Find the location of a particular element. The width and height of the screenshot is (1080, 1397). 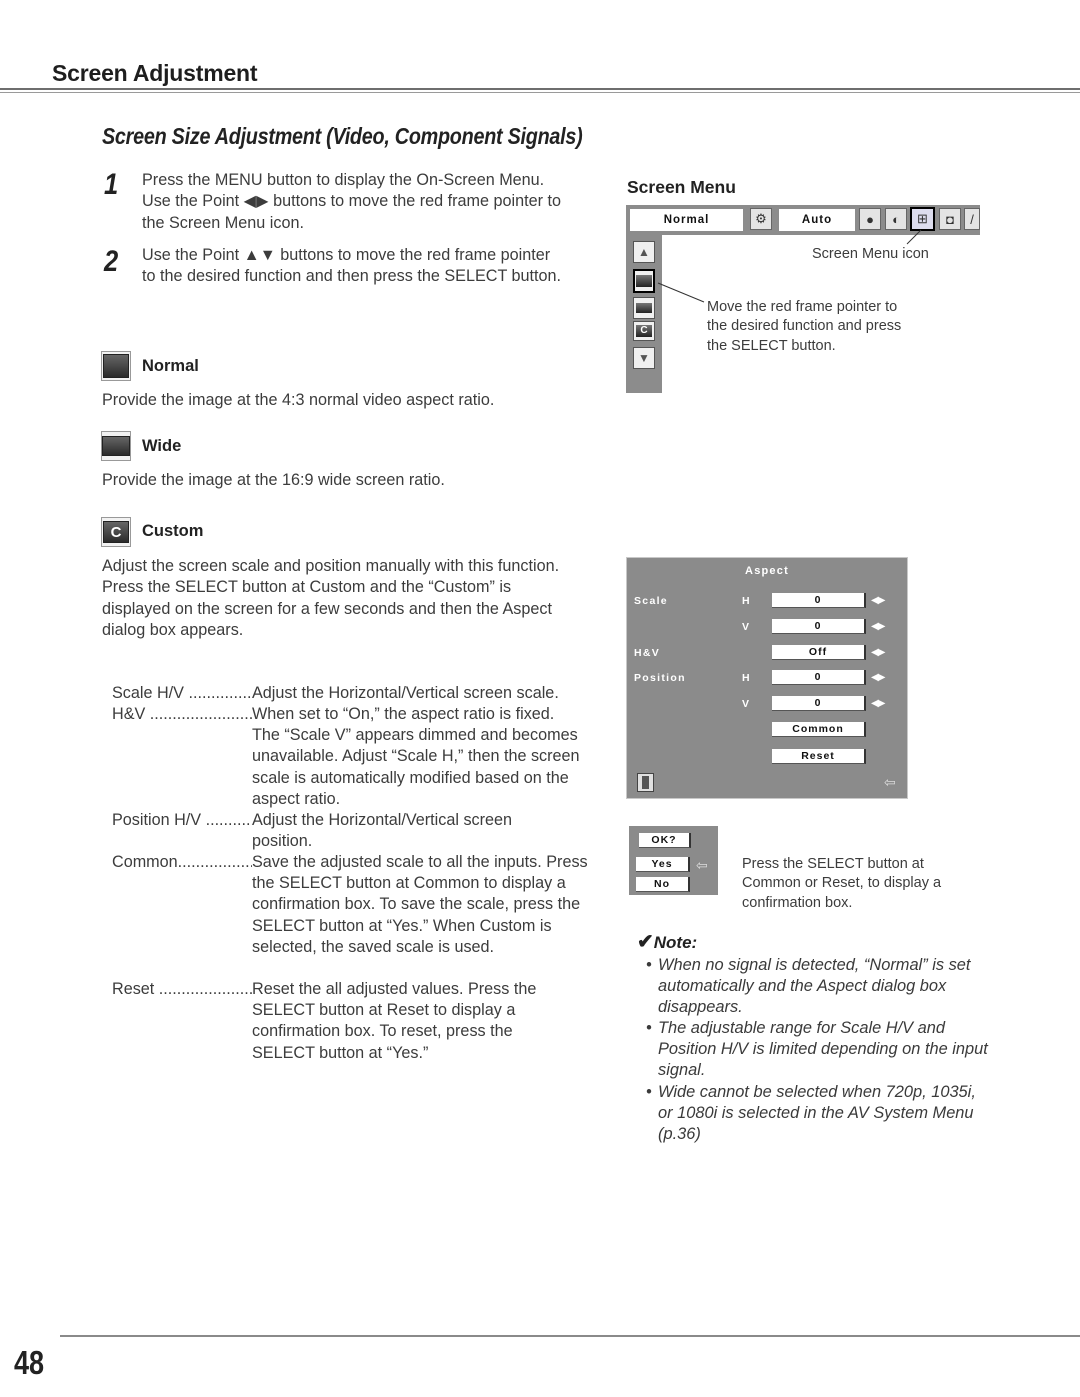

page-number: 48 is located at coordinates (29, 1362).